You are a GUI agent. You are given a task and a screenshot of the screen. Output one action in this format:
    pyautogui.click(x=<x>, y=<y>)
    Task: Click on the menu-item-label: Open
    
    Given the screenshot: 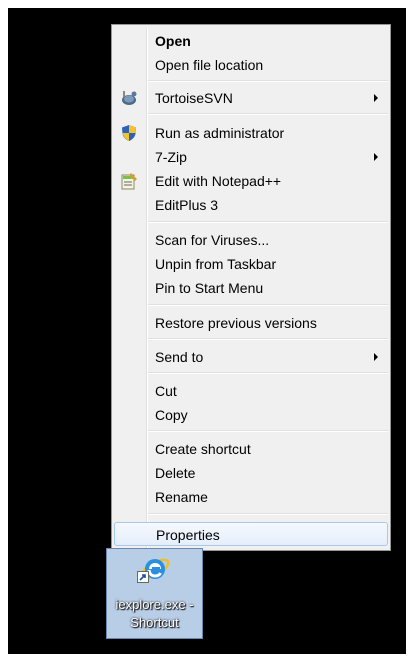 What is the action you would take?
    pyautogui.click(x=173, y=41)
    